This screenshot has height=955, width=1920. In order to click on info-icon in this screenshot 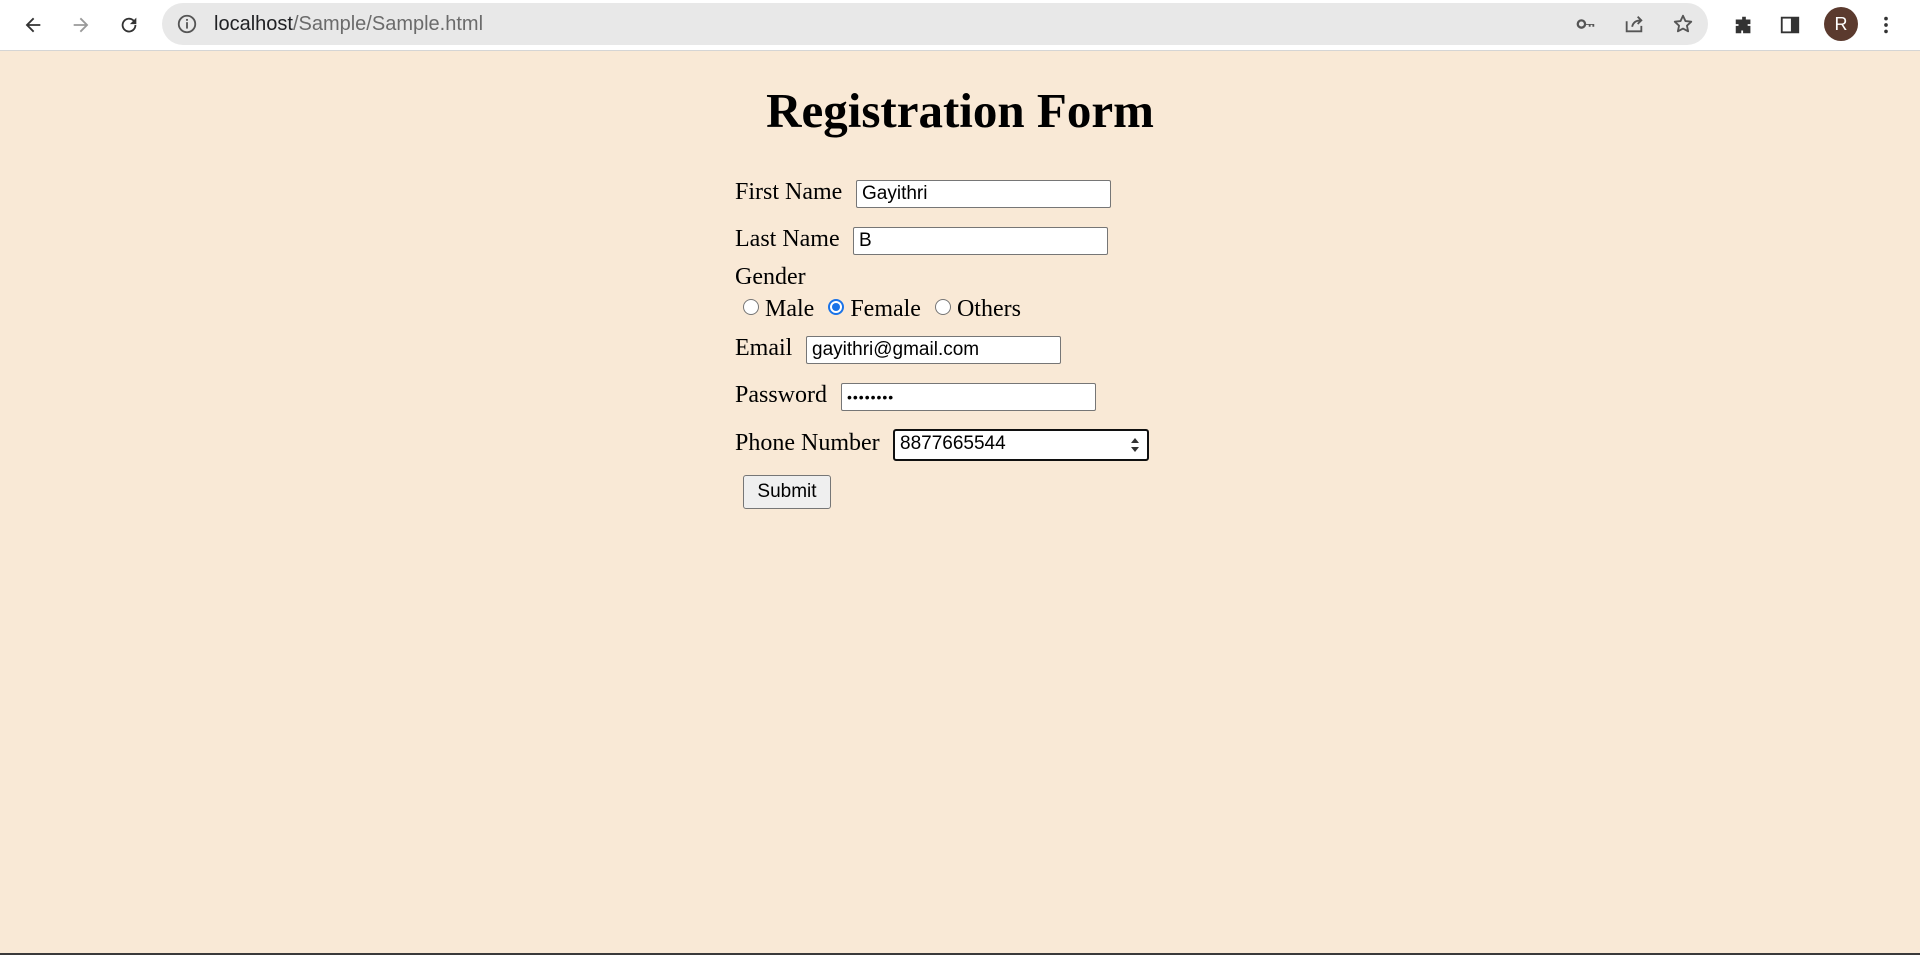, I will do `click(187, 24)`.